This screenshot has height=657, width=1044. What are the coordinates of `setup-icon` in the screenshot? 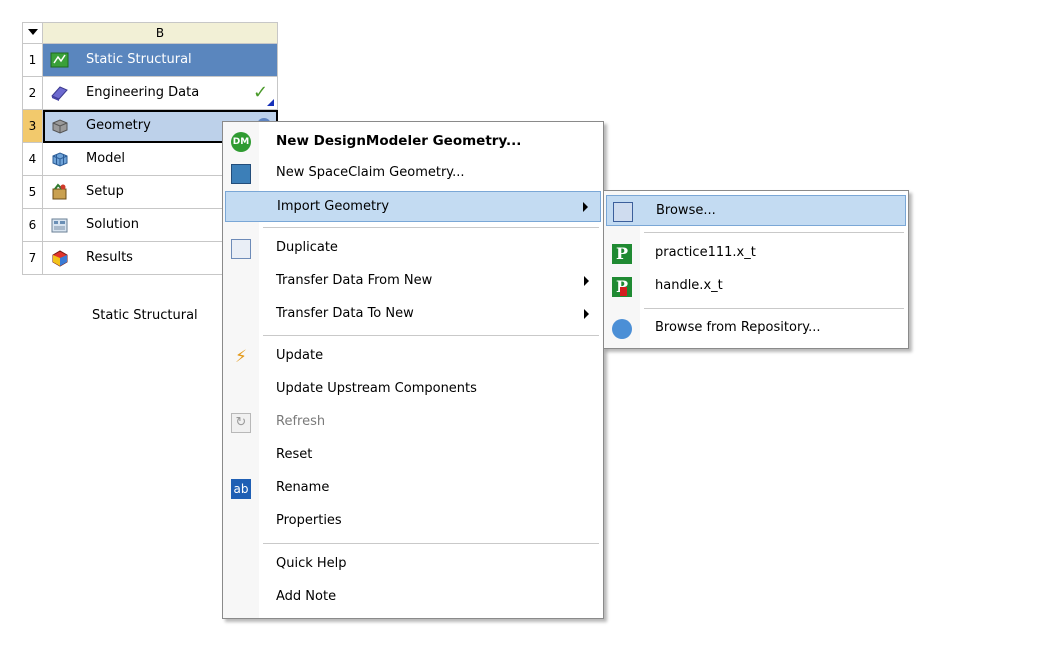 It's located at (59, 191).